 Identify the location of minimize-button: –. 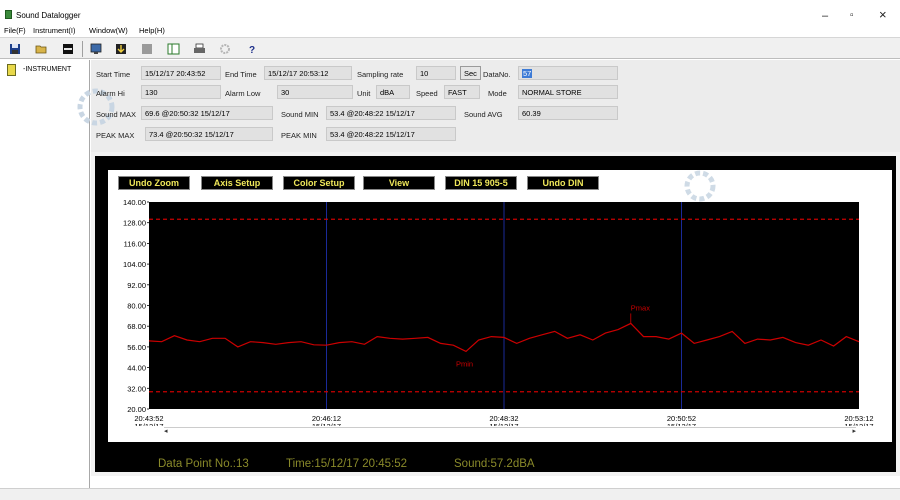
(825, 16).